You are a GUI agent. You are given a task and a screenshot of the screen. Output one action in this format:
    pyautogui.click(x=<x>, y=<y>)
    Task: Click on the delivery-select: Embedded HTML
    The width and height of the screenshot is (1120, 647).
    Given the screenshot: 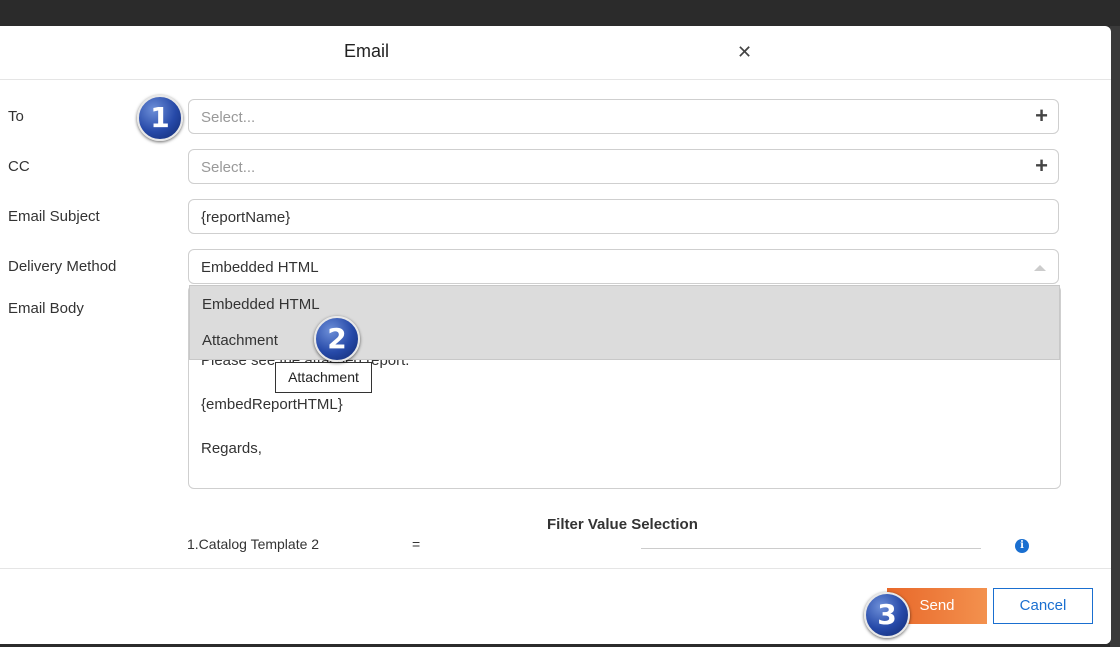 What is the action you would take?
    pyautogui.click(x=623, y=266)
    